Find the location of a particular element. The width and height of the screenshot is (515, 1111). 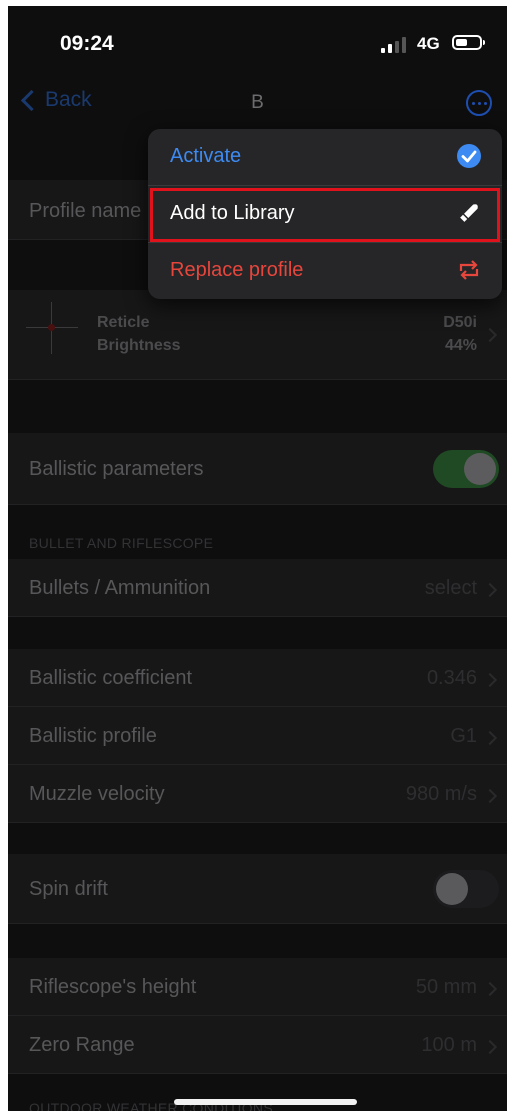

more-options-icon is located at coordinates (479, 103).